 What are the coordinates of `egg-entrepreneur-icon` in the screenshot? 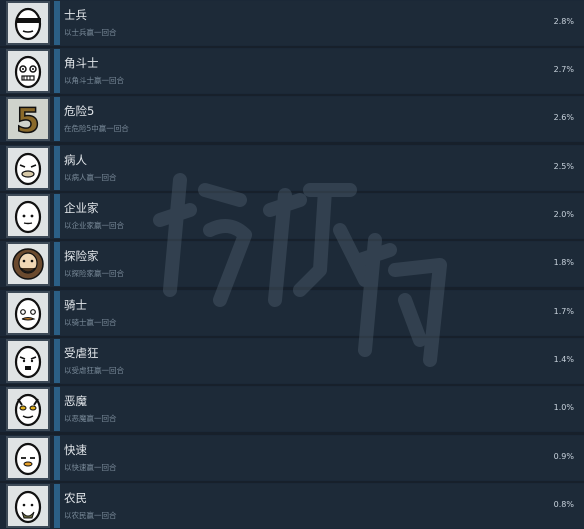 It's located at (28, 216).